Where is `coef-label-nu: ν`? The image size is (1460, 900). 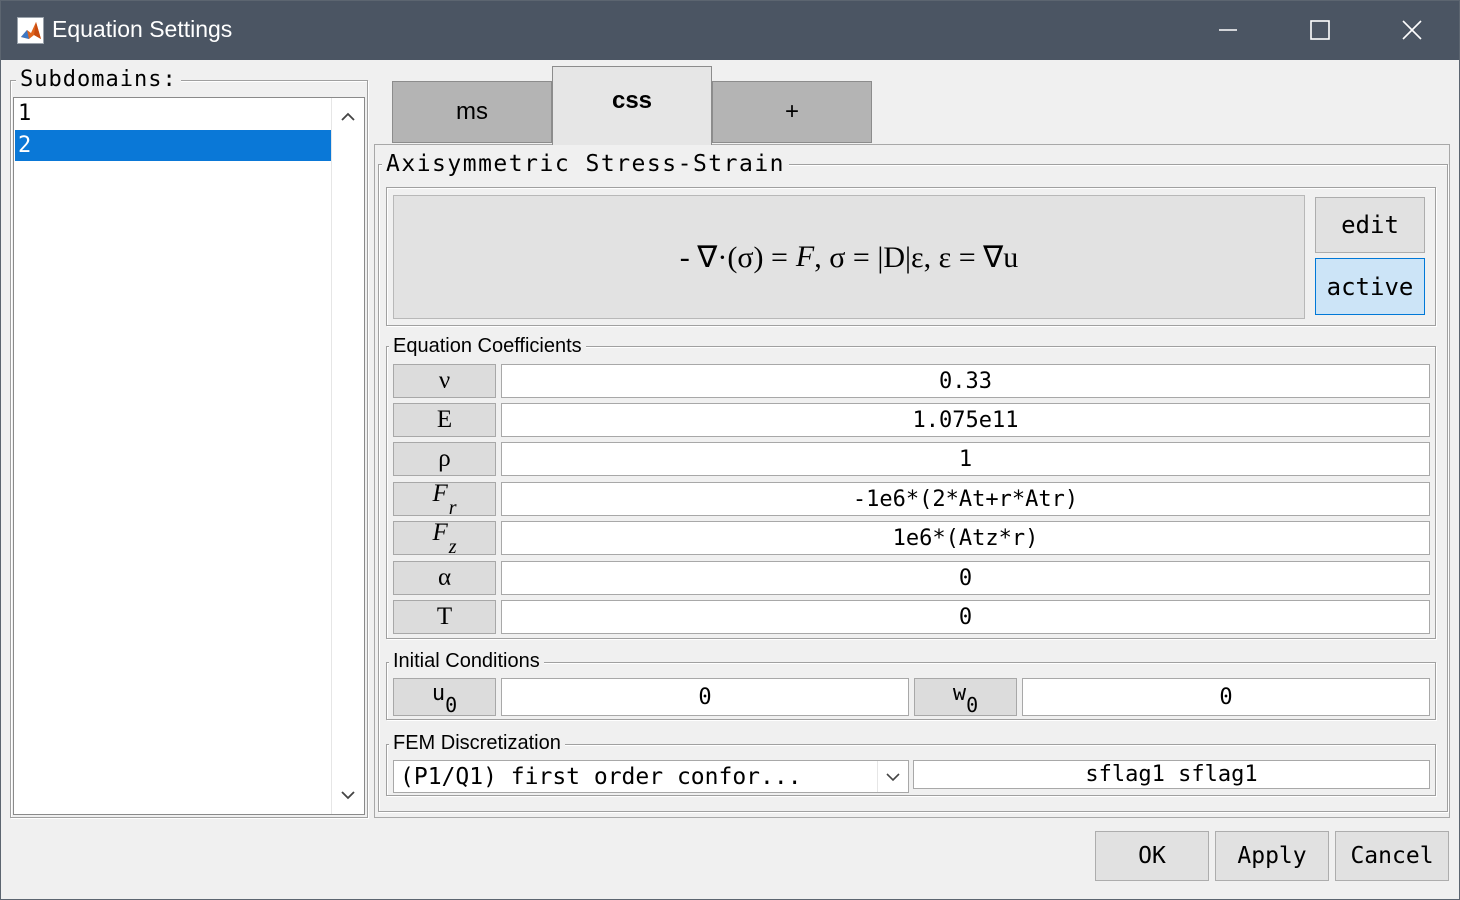
coef-label-nu: ν is located at coordinates (444, 381).